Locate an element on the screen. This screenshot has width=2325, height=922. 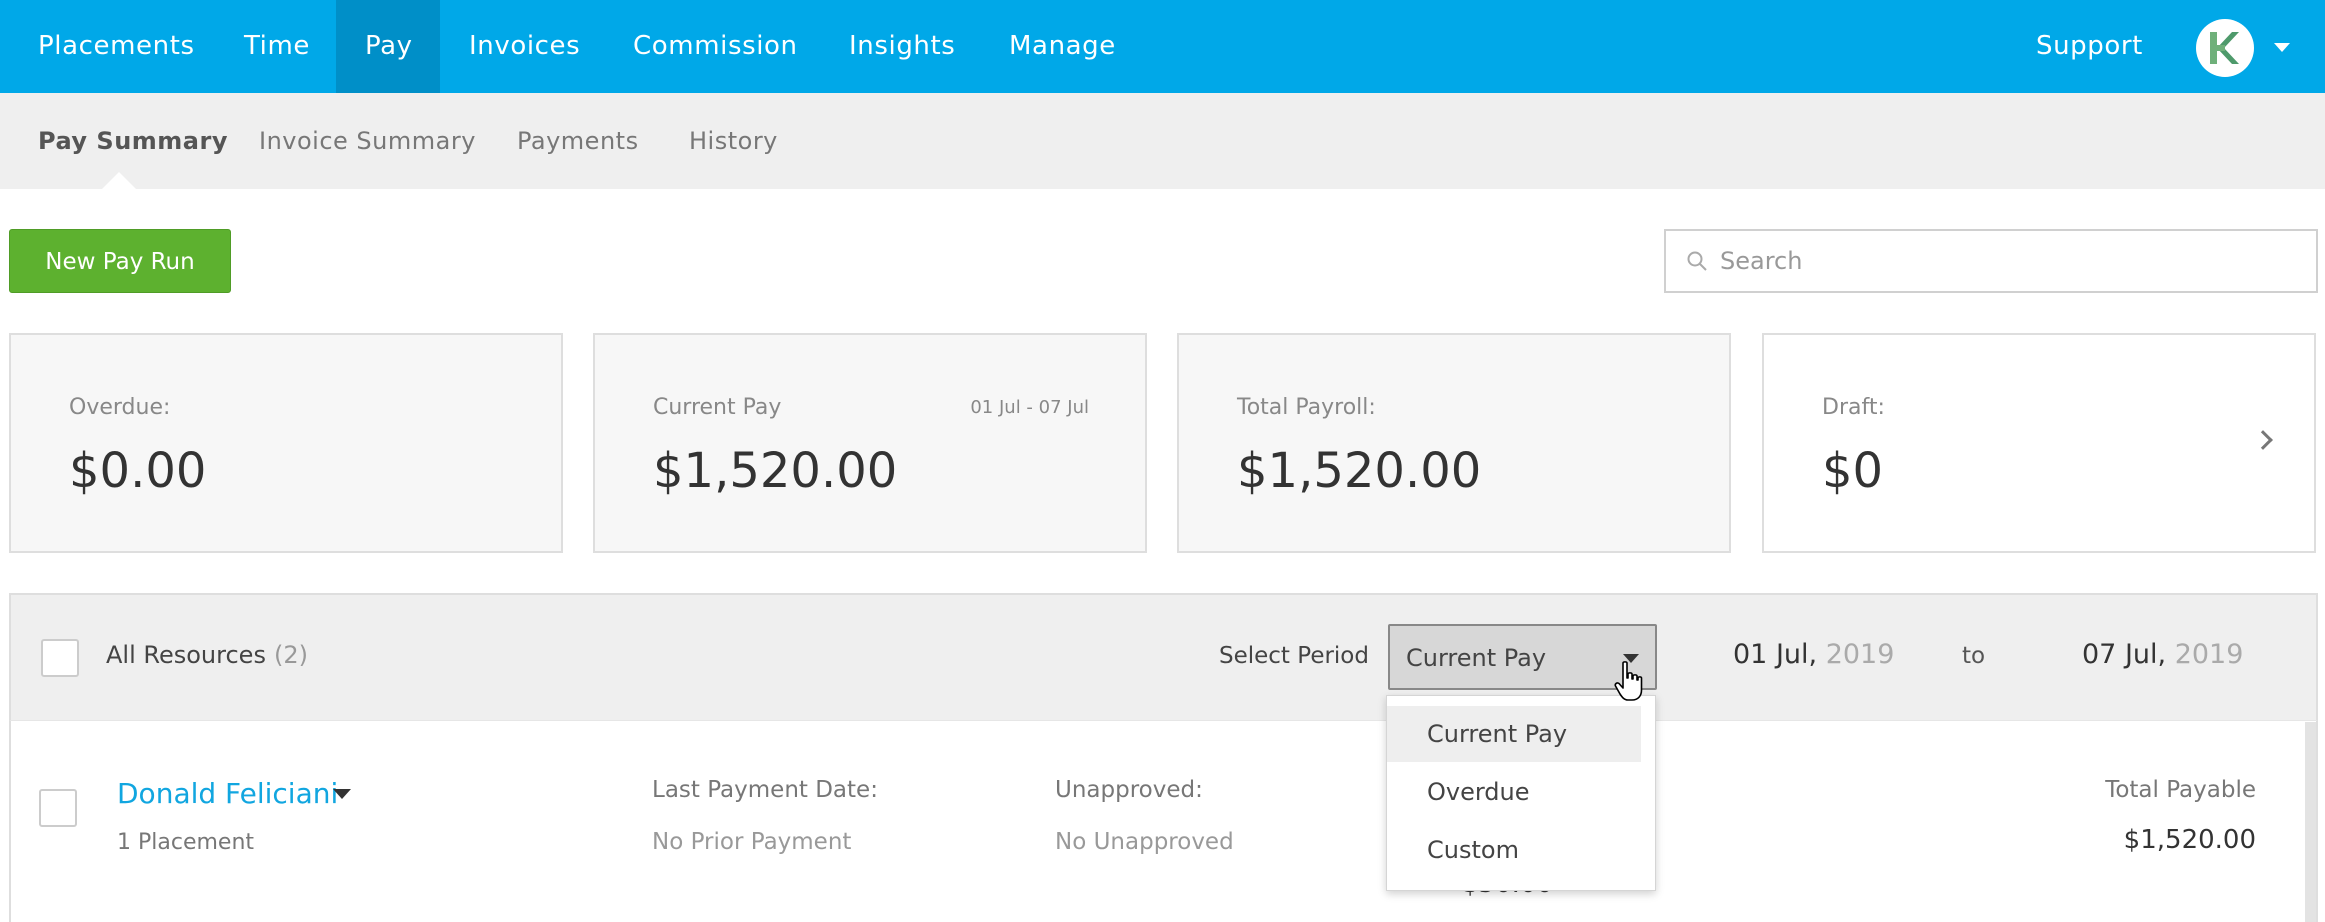
unapproved-value: No Unapproved is located at coordinates (1144, 842).